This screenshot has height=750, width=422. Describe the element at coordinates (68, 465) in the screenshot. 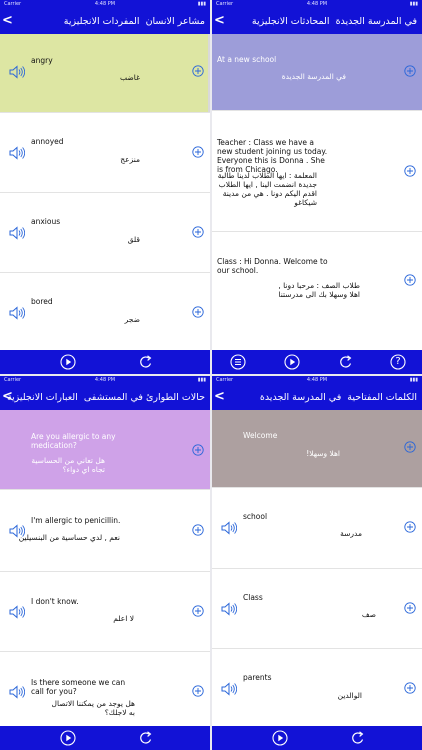

I see `item-arabic: هل تعاني من الحساسية تجاه اي دواء؟` at that location.